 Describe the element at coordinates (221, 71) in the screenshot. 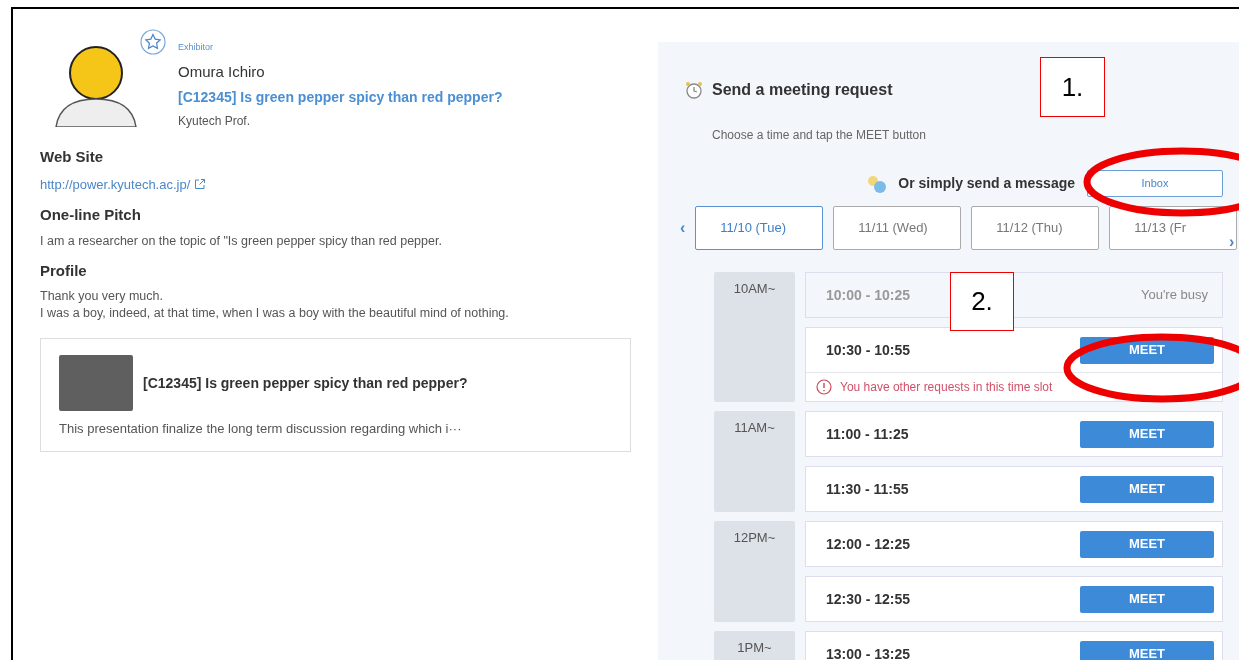

I see `exhibitor-name: Omura Ichiro` at that location.